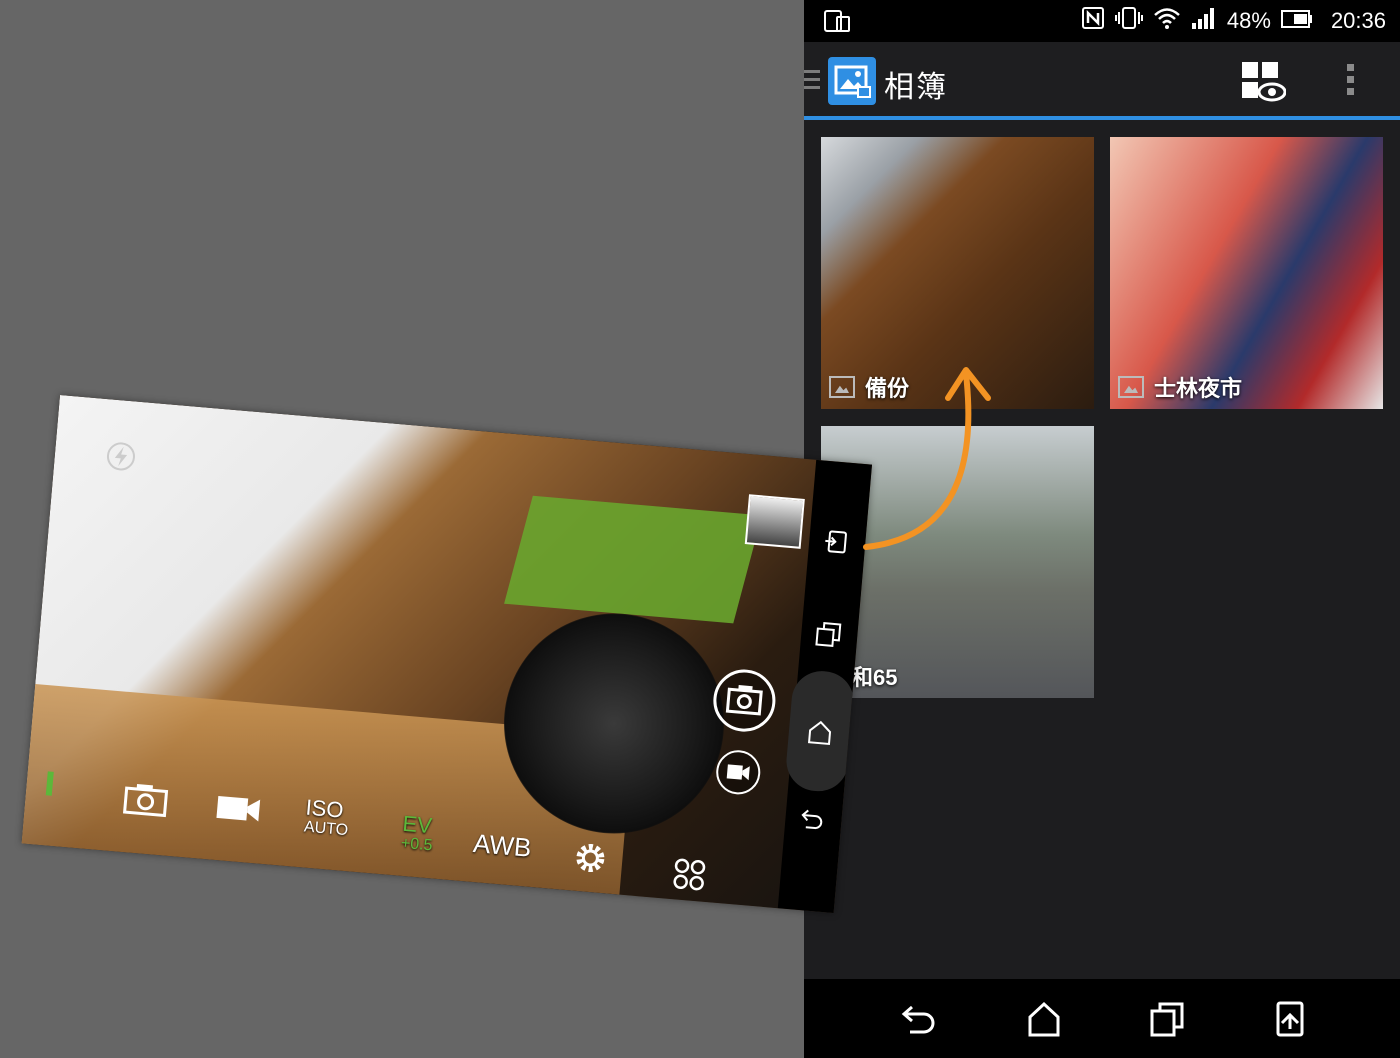  I want to click on action-bar-divider, so click(1102, 118).